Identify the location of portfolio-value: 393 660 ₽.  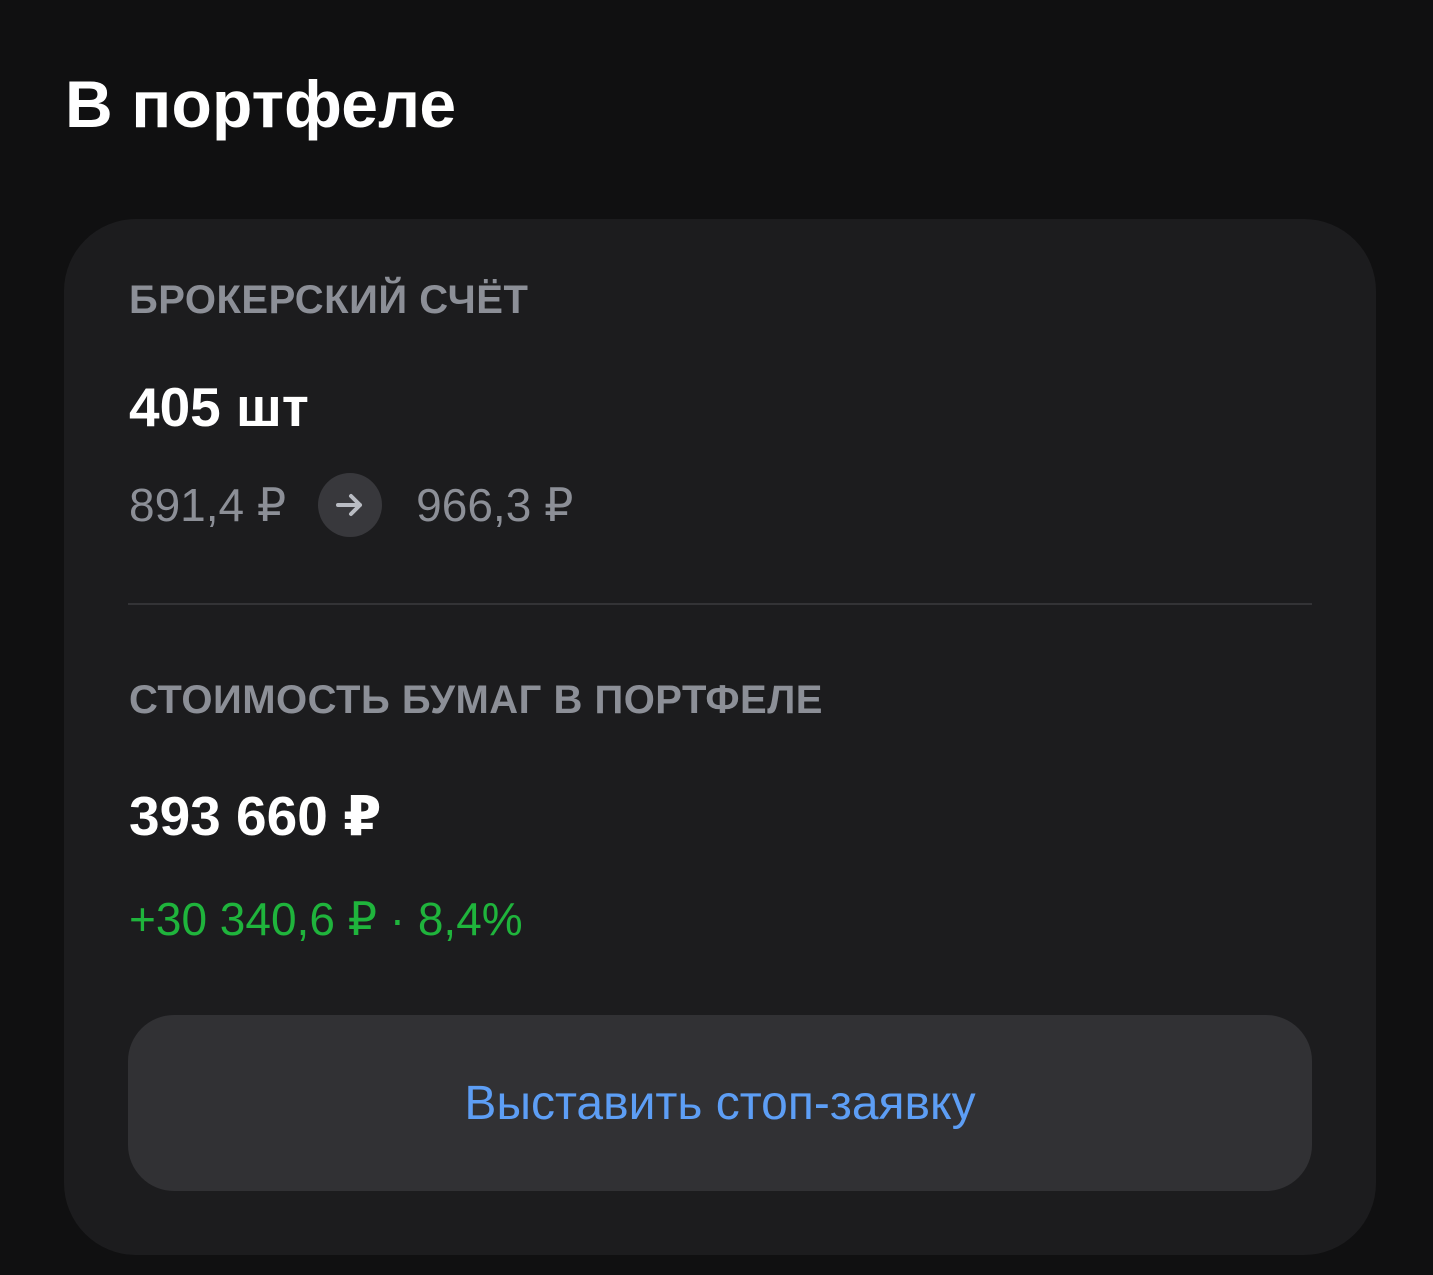
(255, 816).